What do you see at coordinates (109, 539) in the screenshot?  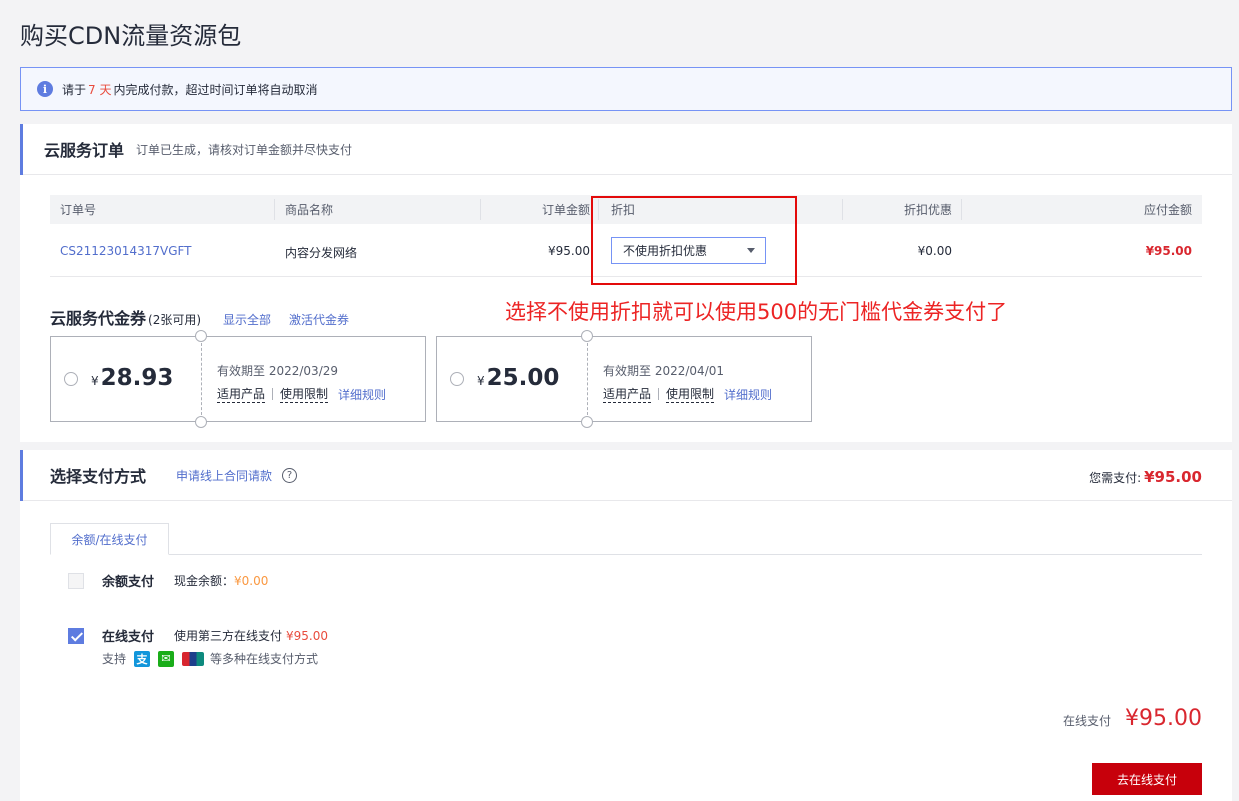 I see `tab-balance-online: 余额/在线支付` at bounding box center [109, 539].